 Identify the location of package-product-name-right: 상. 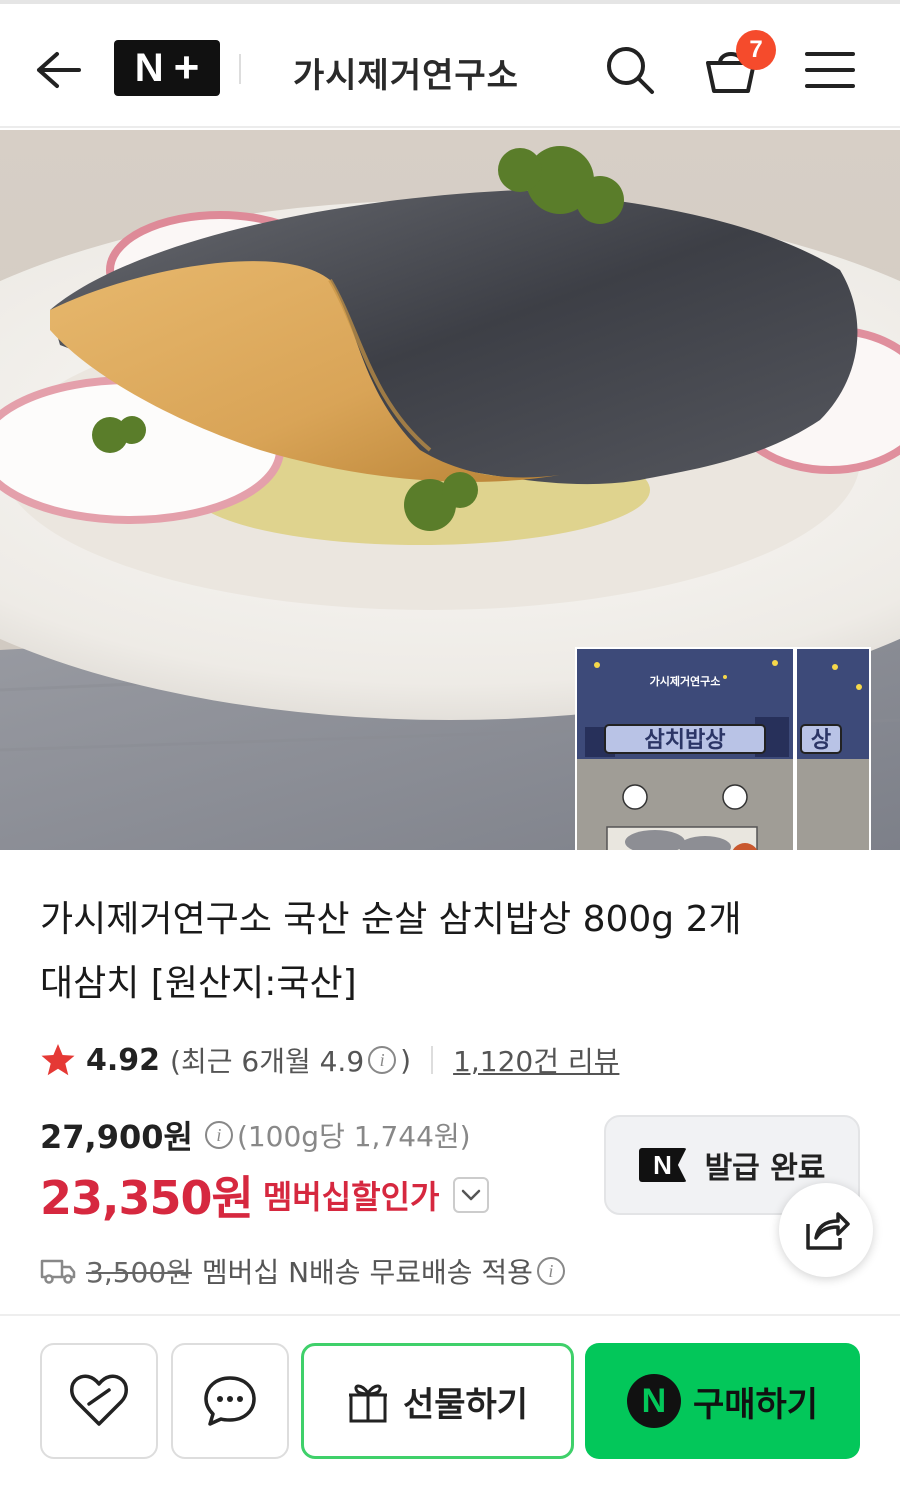
(821, 740).